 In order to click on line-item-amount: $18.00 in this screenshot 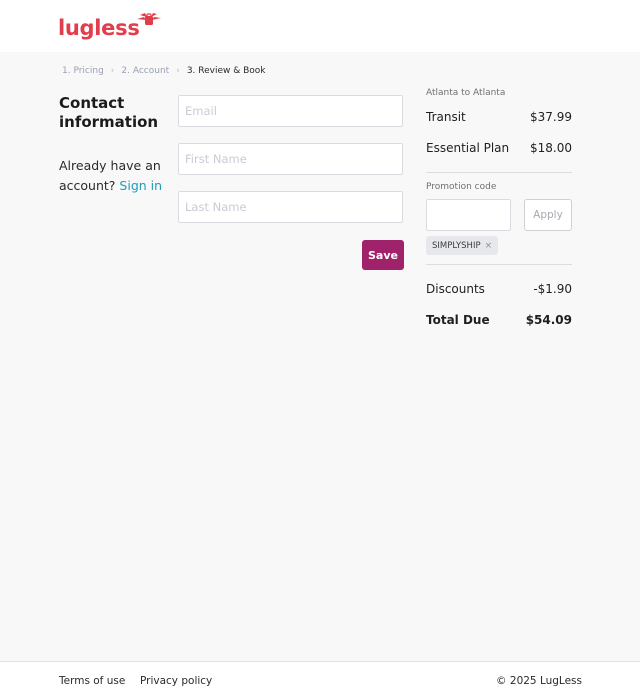, I will do `click(551, 148)`.